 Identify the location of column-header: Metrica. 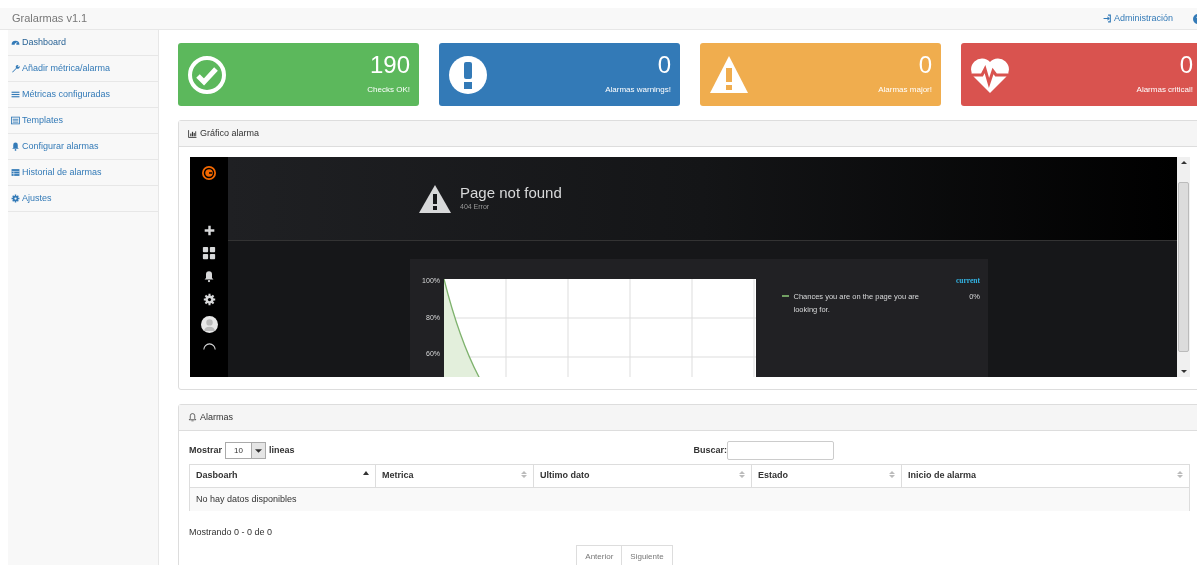
(454, 476).